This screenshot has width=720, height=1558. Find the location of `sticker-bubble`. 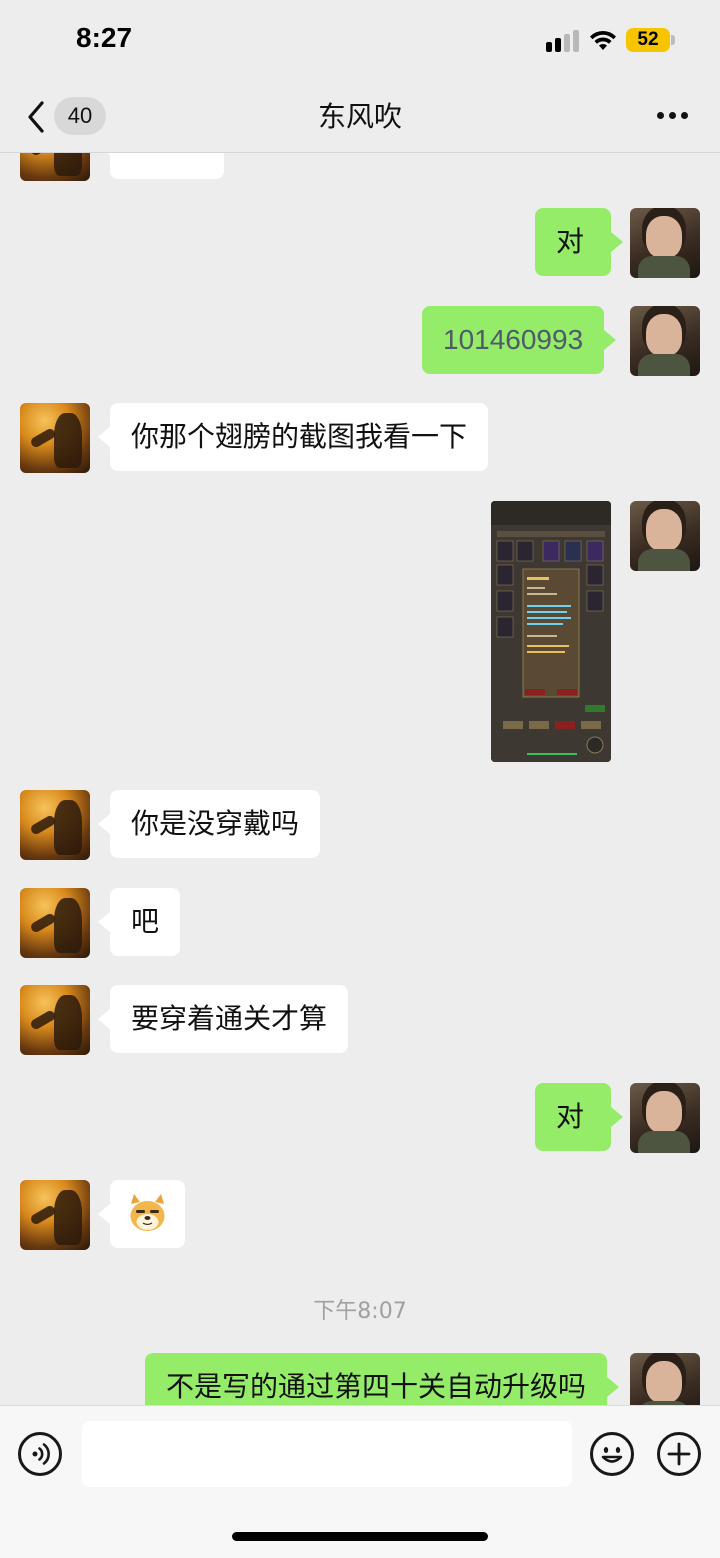

sticker-bubble is located at coordinates (141, 1214).